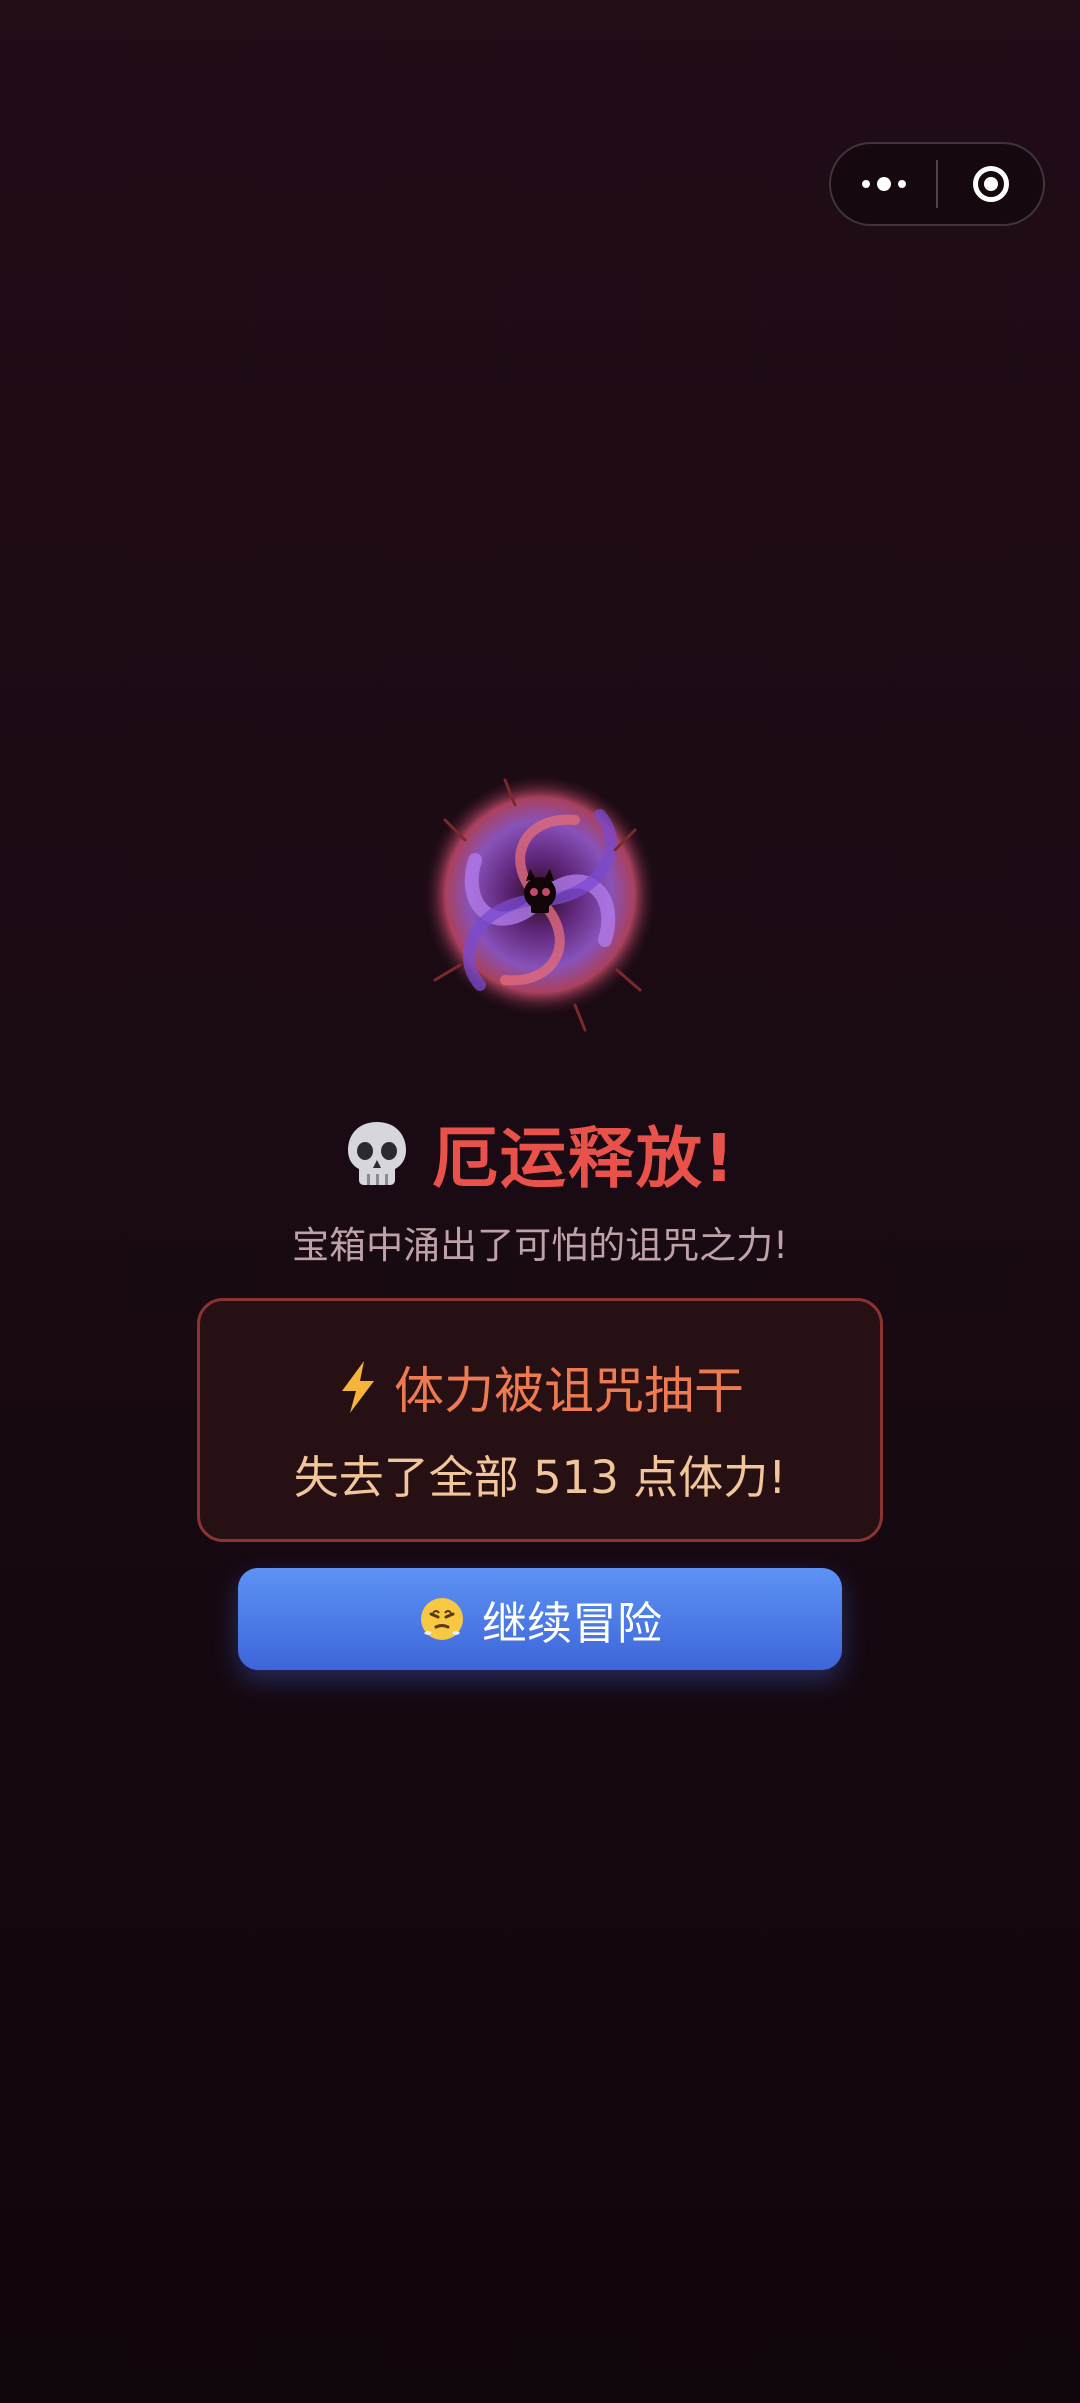 The image size is (1080, 2403). What do you see at coordinates (376, 1153) in the screenshot?
I see `skull-icon` at bounding box center [376, 1153].